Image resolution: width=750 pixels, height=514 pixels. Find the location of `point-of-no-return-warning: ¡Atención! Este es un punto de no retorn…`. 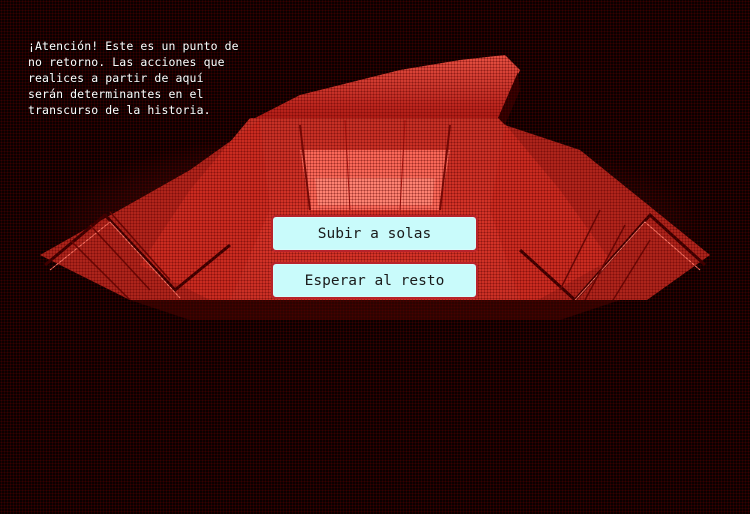

point-of-no-return-warning: ¡Atención! Este es un punto de no retorn… is located at coordinates (133, 78).